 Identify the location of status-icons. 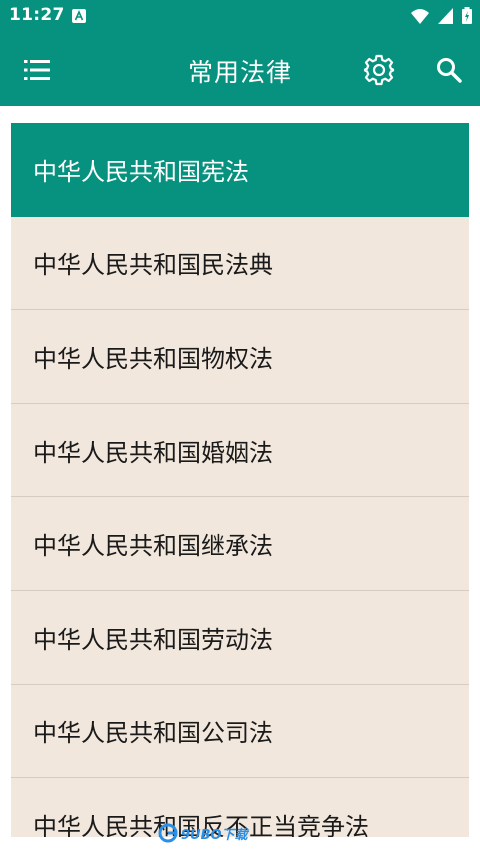
(441, 15).